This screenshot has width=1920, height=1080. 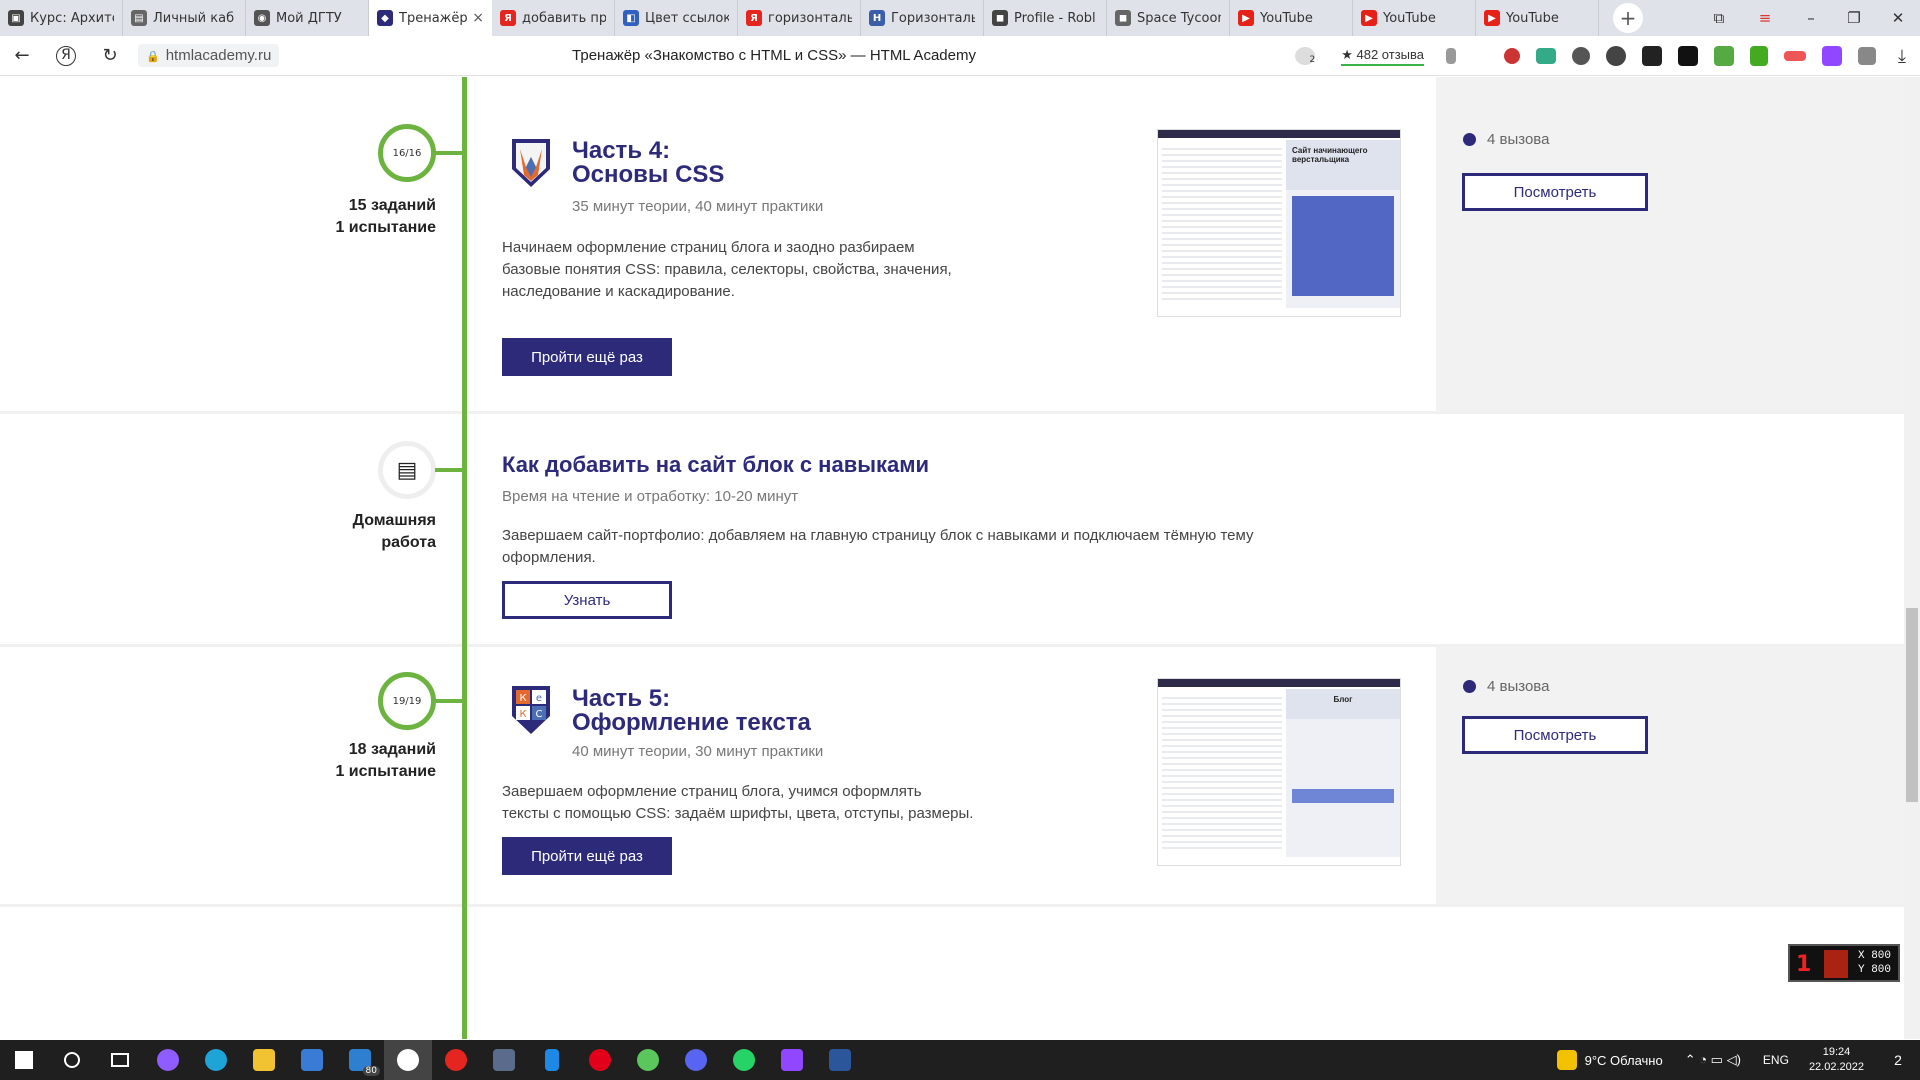 I want to click on scrollbar-thumb, so click(x=1912, y=705).